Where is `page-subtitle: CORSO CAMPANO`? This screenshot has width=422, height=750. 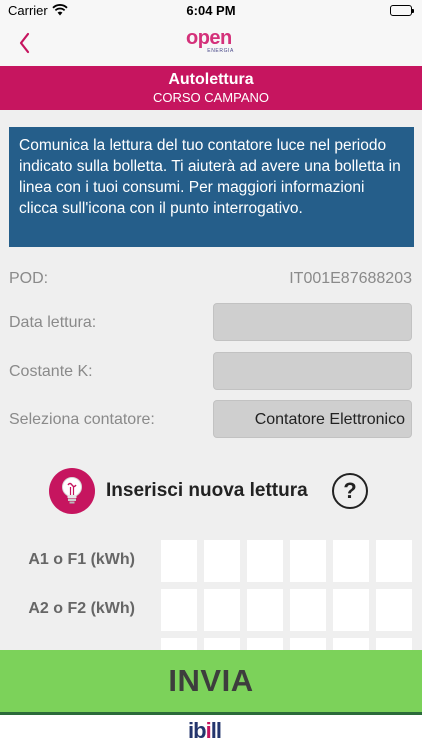 page-subtitle: CORSO CAMPANO is located at coordinates (211, 97).